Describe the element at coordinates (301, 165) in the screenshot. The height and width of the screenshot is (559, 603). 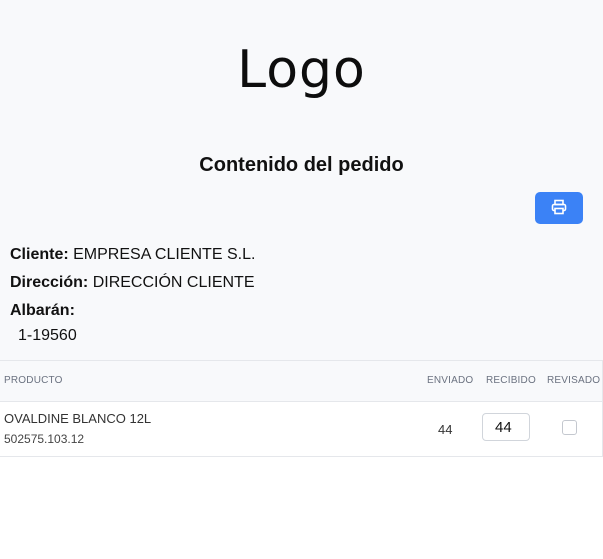
I see `page-title: Contenido del pedido` at that location.